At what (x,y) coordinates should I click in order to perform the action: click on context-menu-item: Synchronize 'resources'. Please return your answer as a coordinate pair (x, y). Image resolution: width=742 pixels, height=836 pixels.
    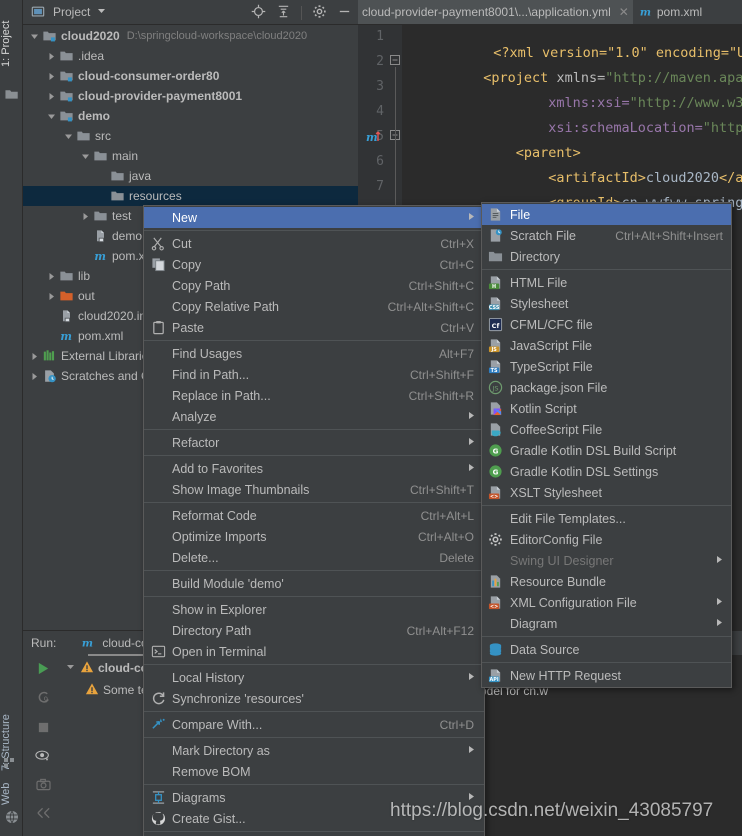
    Looking at the image, I should click on (314, 698).